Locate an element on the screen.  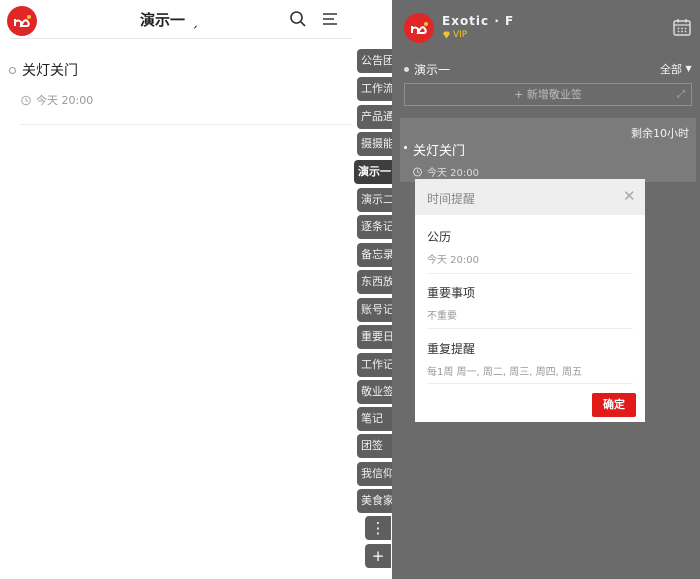
setting-value: 每1周 周一, 周二, 周三, 周四, 周五 is located at coordinates (504, 372).